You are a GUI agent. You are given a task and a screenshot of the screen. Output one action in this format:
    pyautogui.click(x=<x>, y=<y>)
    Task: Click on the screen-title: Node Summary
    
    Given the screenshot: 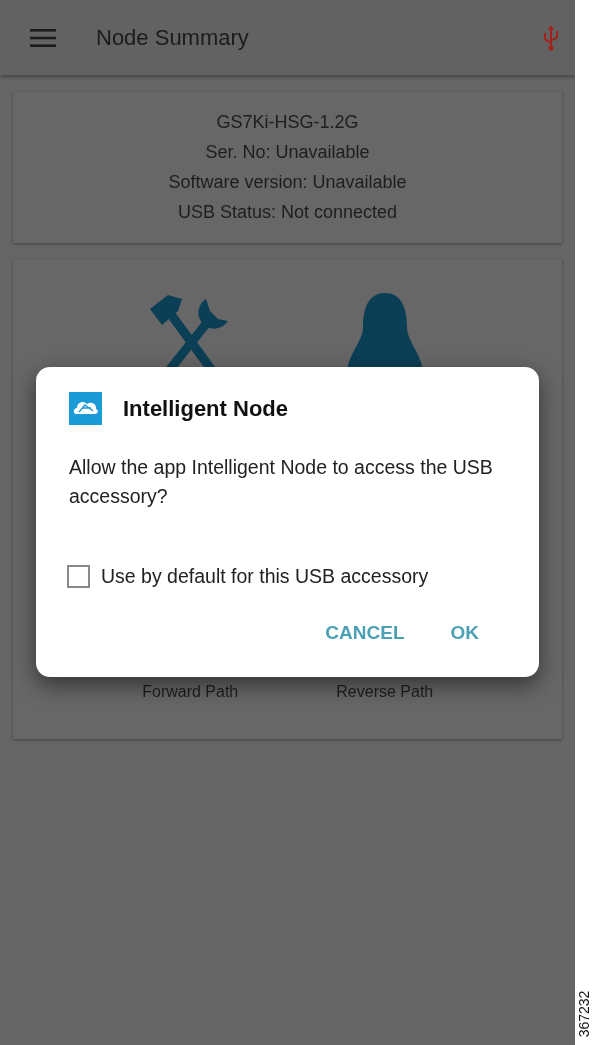 What is the action you would take?
    pyautogui.click(x=173, y=37)
    